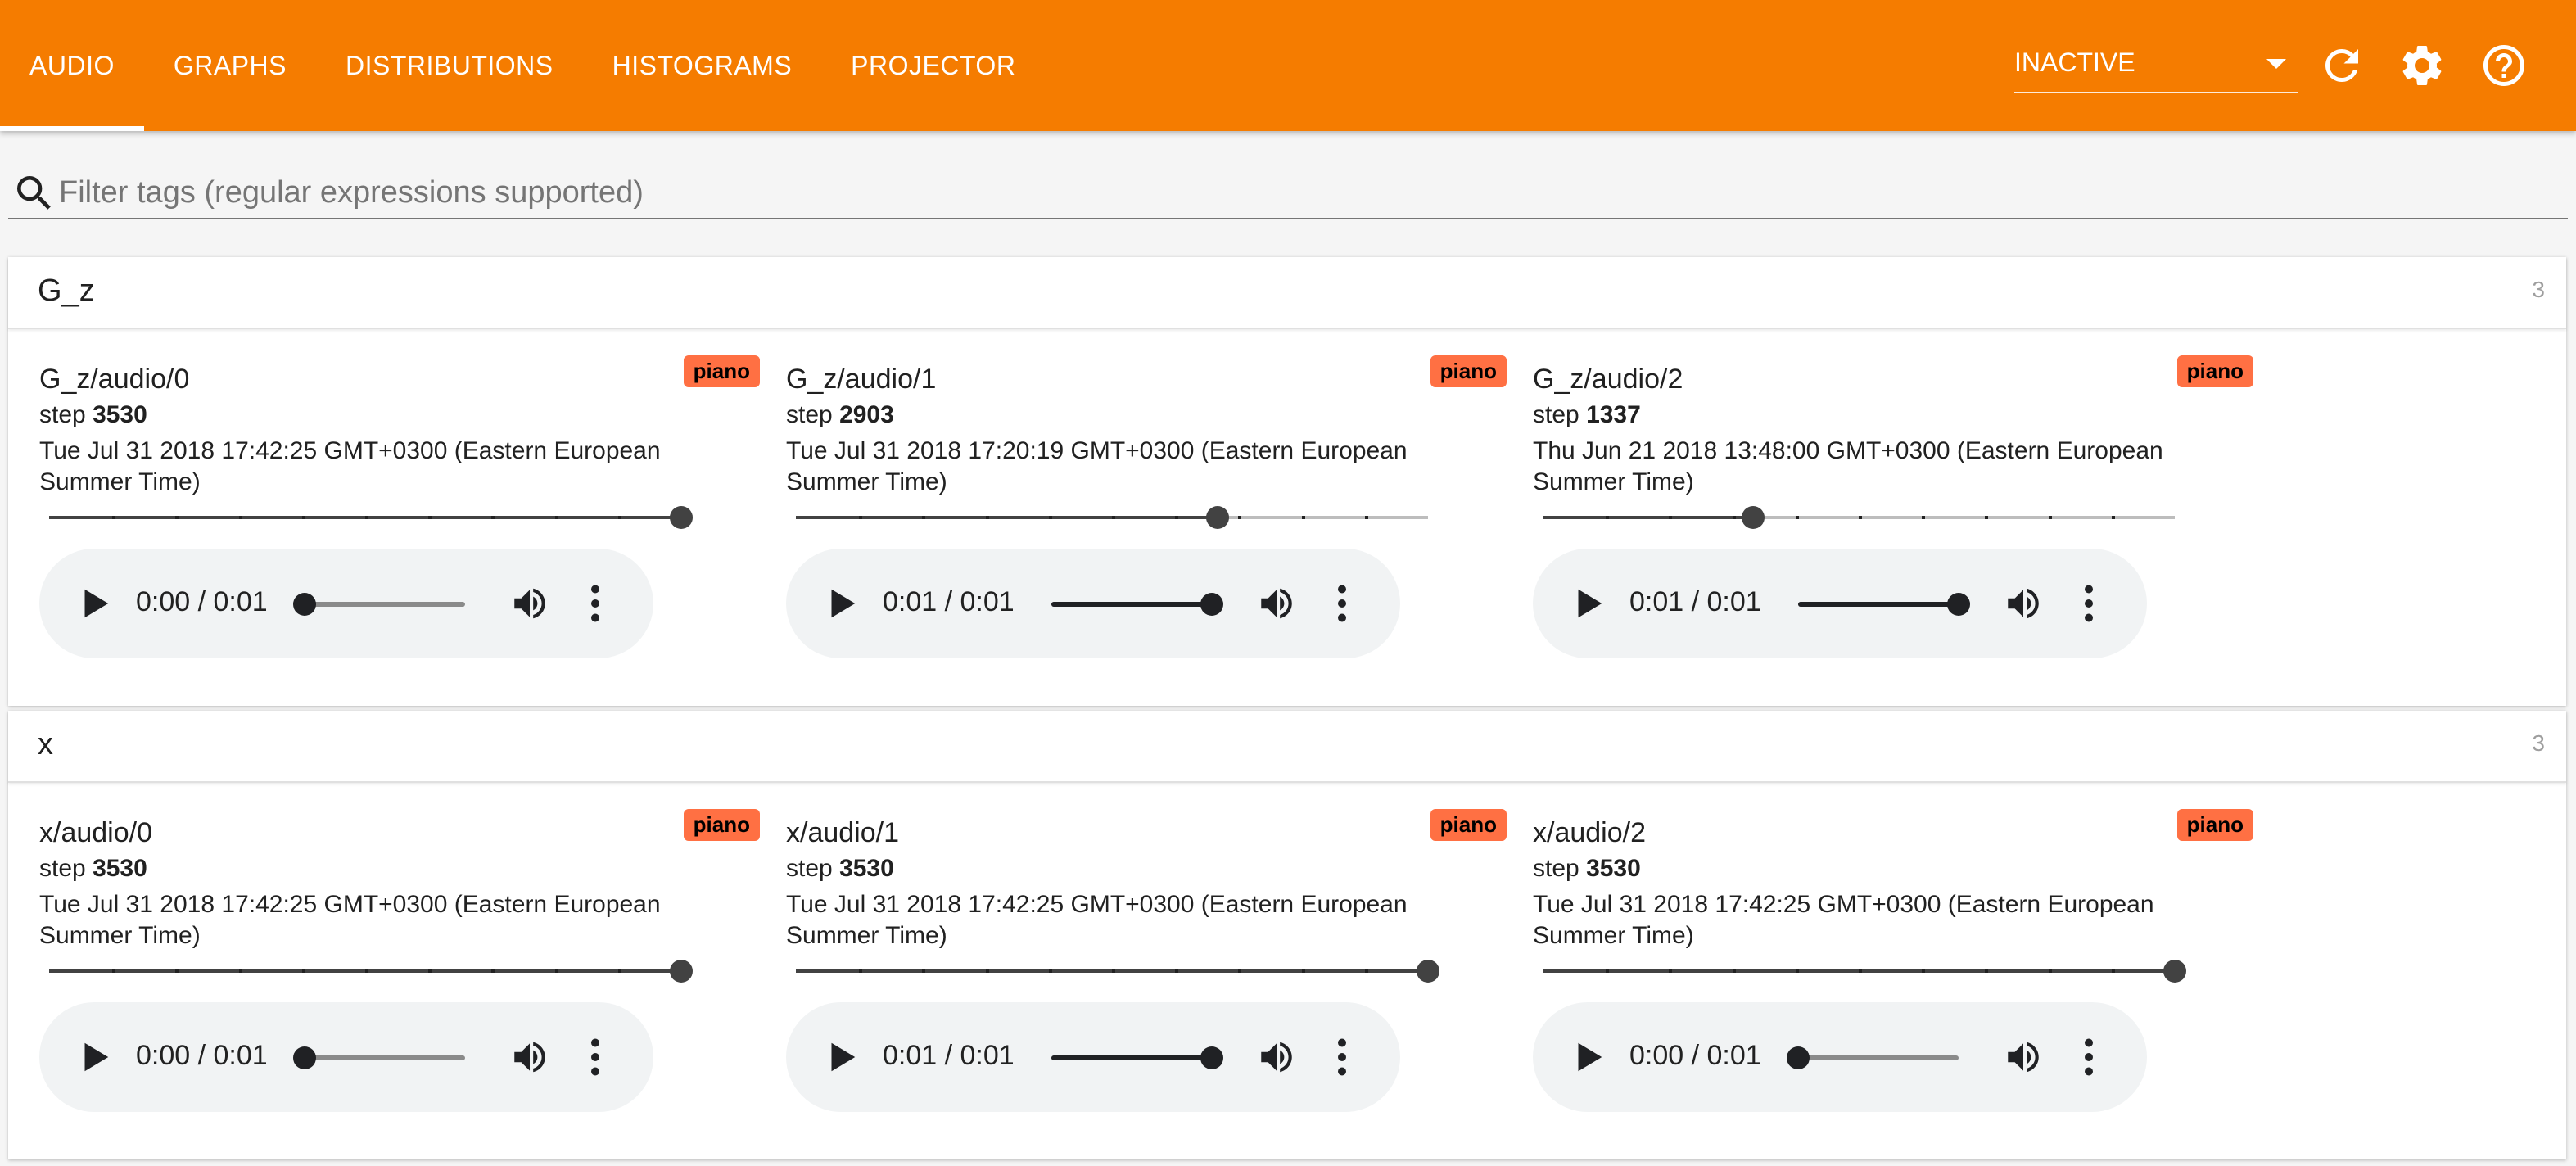  What do you see at coordinates (450, 65) in the screenshot?
I see `tab-distributions: DISTRIBUTIONS` at bounding box center [450, 65].